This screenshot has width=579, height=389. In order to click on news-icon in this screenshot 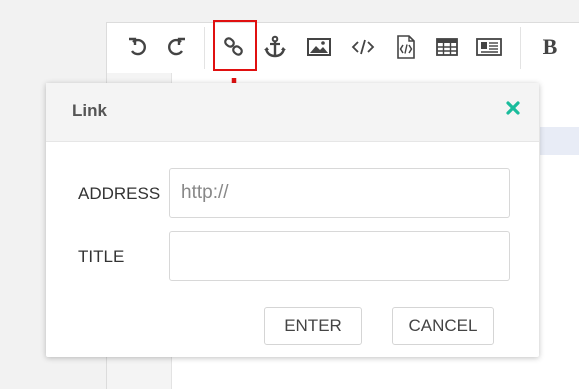, I will do `click(489, 47)`.